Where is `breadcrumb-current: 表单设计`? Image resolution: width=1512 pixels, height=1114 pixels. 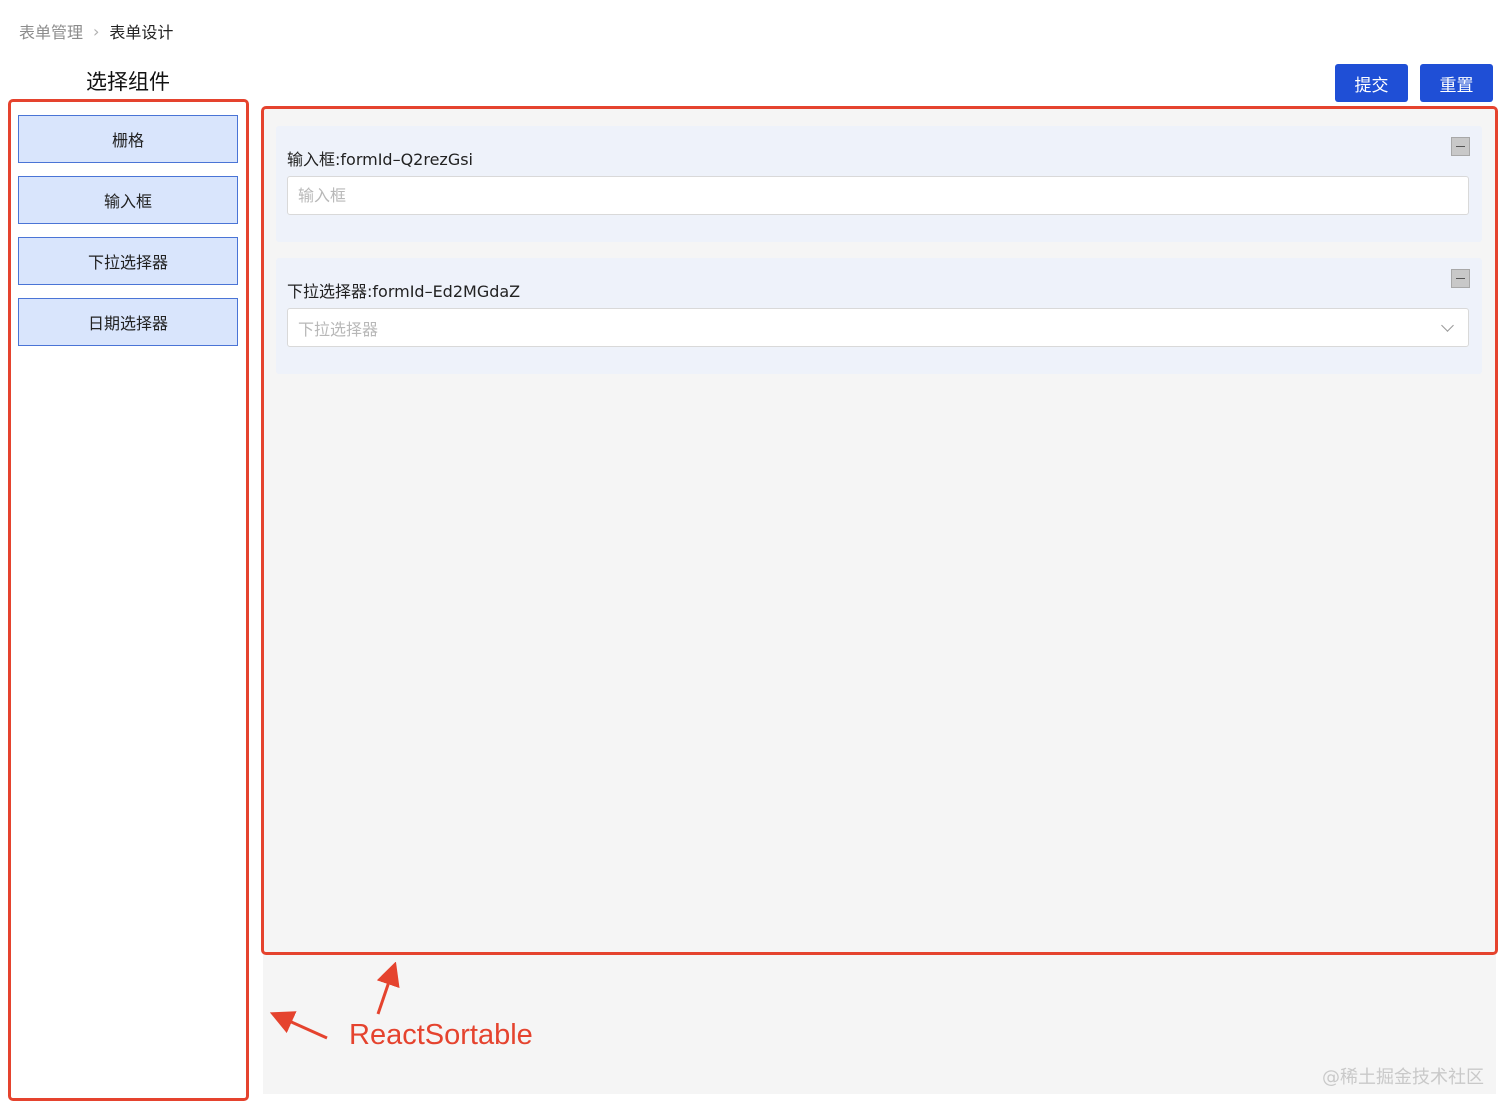 breadcrumb-current: 表单设计 is located at coordinates (141, 32).